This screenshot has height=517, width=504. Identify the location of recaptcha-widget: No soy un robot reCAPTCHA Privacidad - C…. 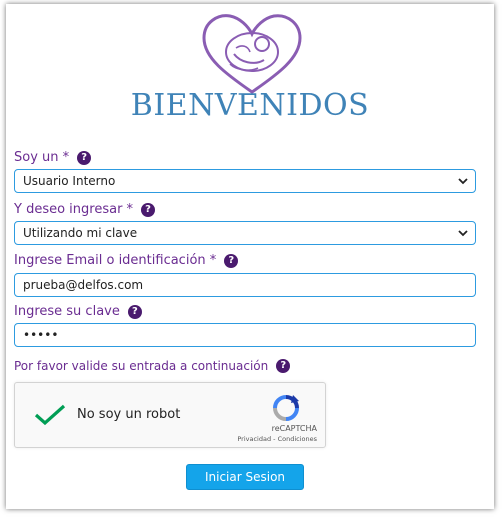
(170, 415).